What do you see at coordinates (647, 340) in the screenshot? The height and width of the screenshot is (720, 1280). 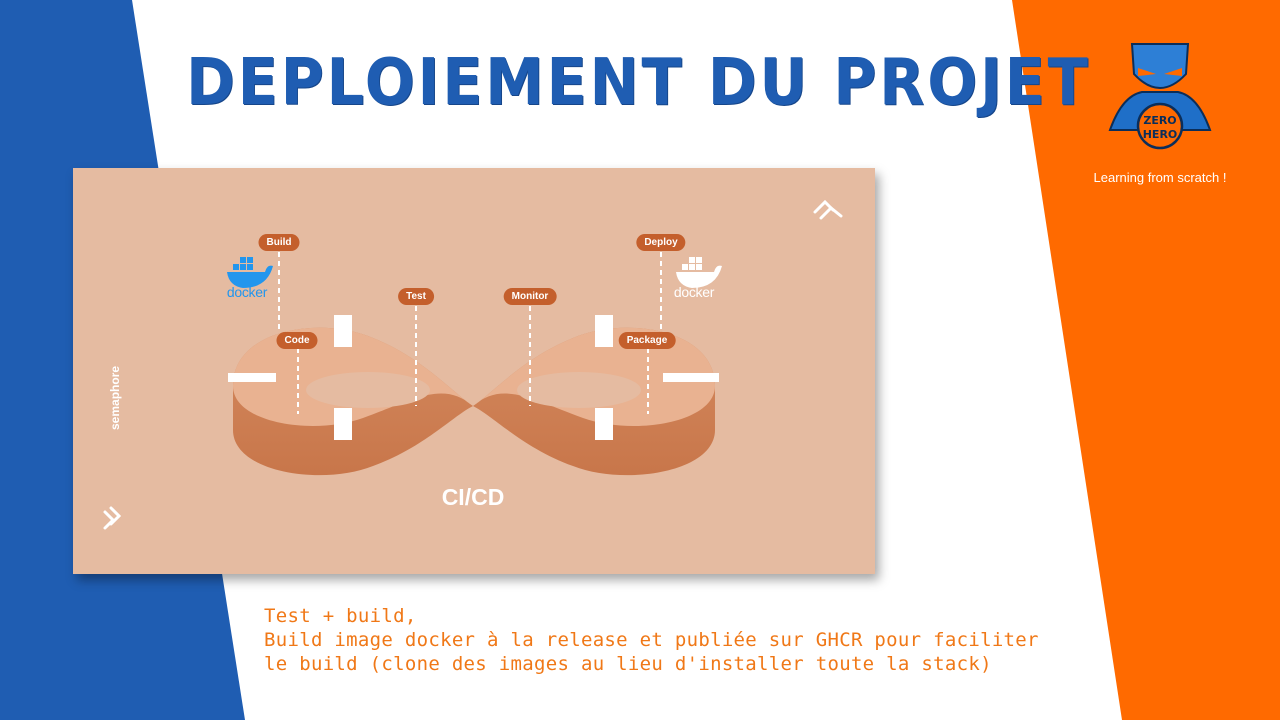 I see `stage-package: Package` at bounding box center [647, 340].